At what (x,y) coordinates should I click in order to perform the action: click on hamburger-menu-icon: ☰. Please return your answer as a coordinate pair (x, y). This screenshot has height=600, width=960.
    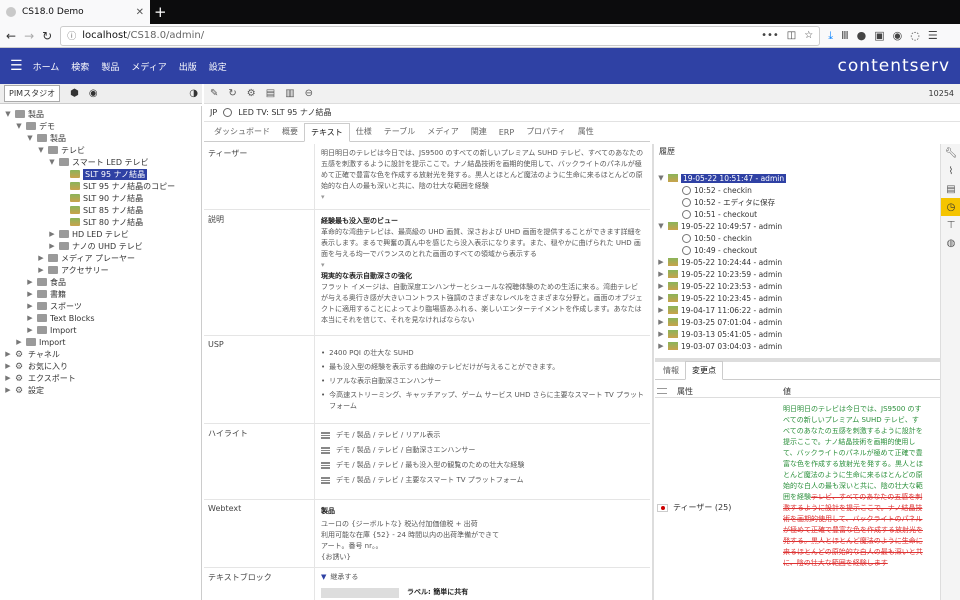
    Looking at the image, I should click on (933, 35).